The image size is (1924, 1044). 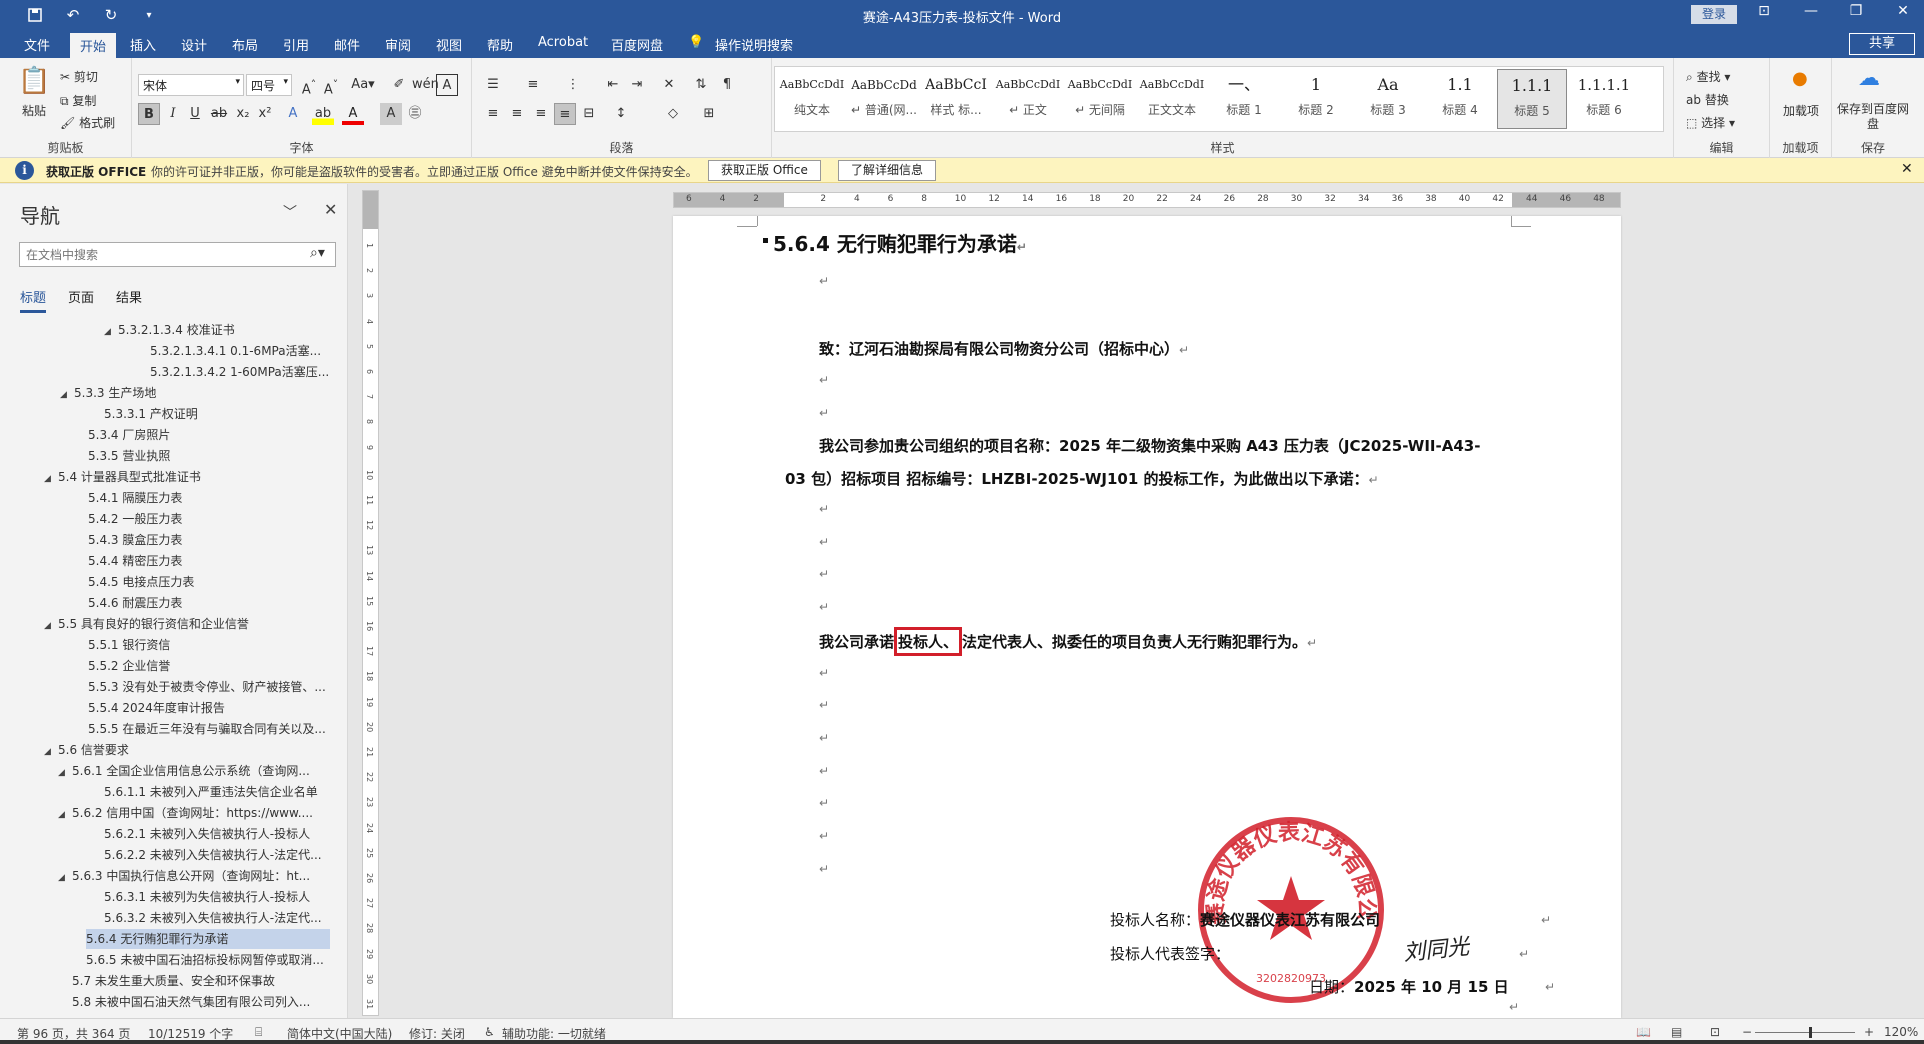 What do you see at coordinates (1811, 11) in the screenshot?
I see `minimize-button: —` at bounding box center [1811, 11].